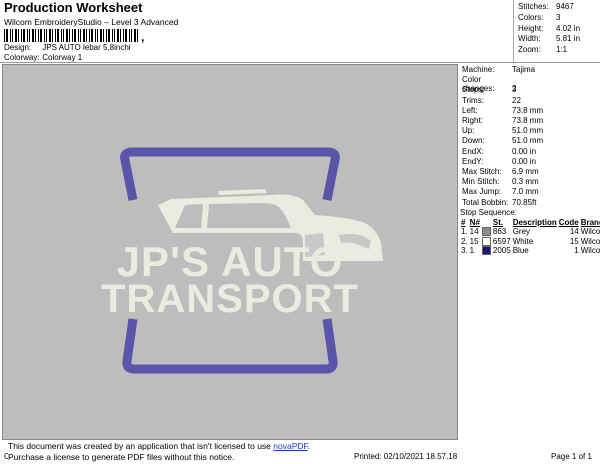 The image size is (600, 464). Describe the element at coordinates (486, 222) in the screenshot. I see `col-swatch` at that location.